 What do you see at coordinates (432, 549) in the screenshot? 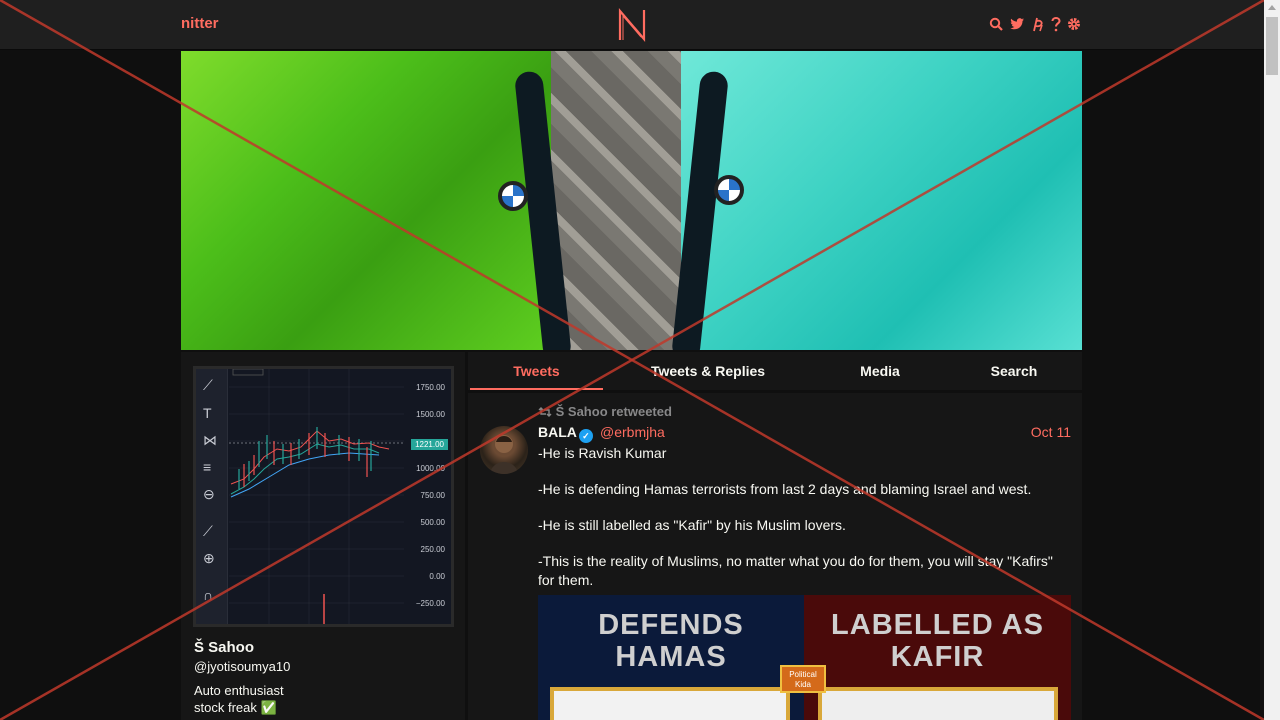
I see `axis-label: 250.00` at bounding box center [432, 549].